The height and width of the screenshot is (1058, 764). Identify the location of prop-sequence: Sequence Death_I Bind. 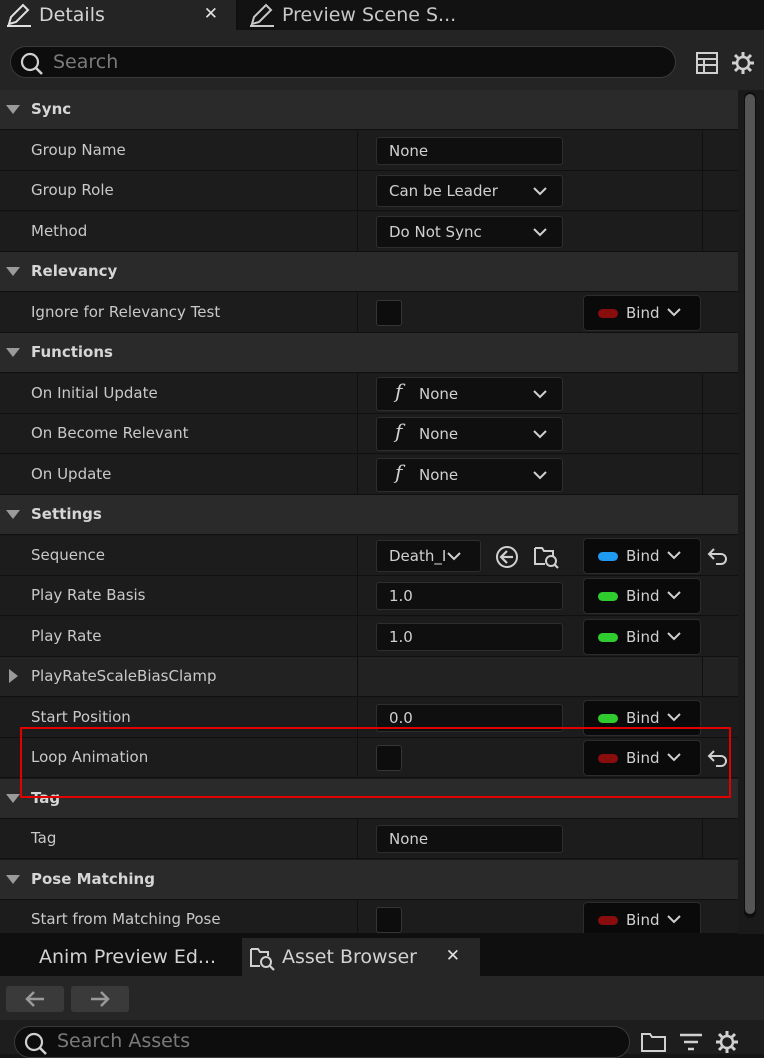
(369, 556).